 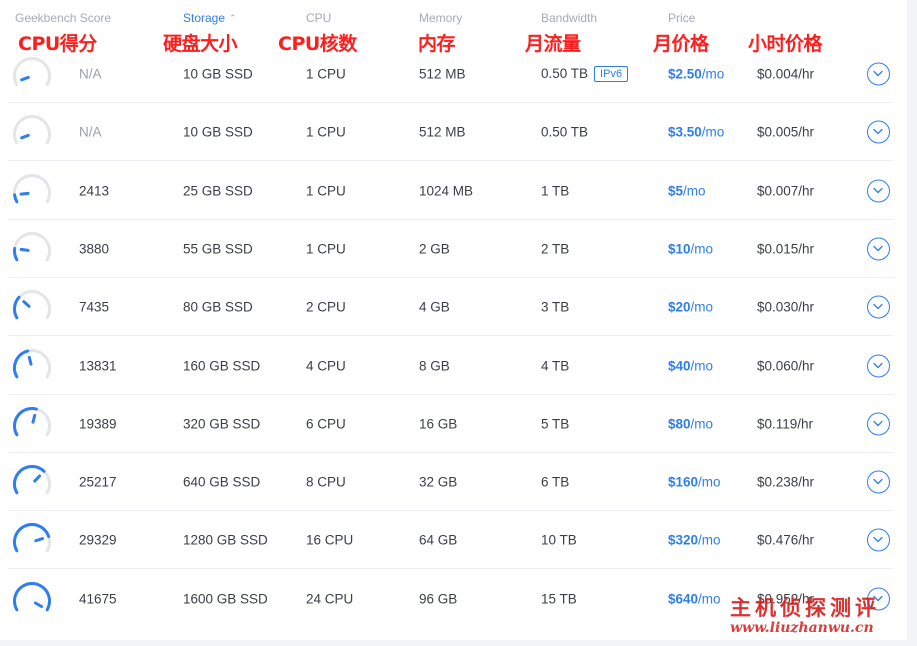 I want to click on bandwidth-cell: 1 TB, so click(x=555, y=190).